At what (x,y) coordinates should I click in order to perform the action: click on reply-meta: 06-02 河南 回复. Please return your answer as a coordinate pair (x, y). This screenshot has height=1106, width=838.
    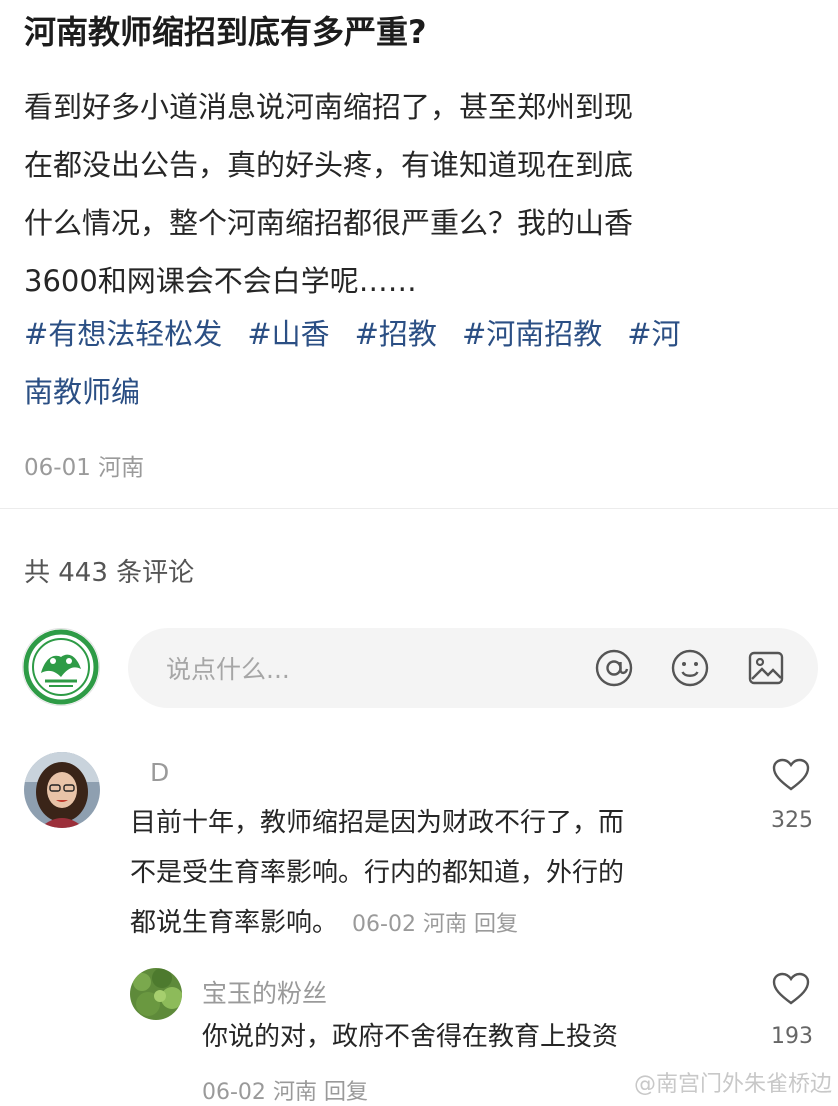
    Looking at the image, I should click on (285, 1090).